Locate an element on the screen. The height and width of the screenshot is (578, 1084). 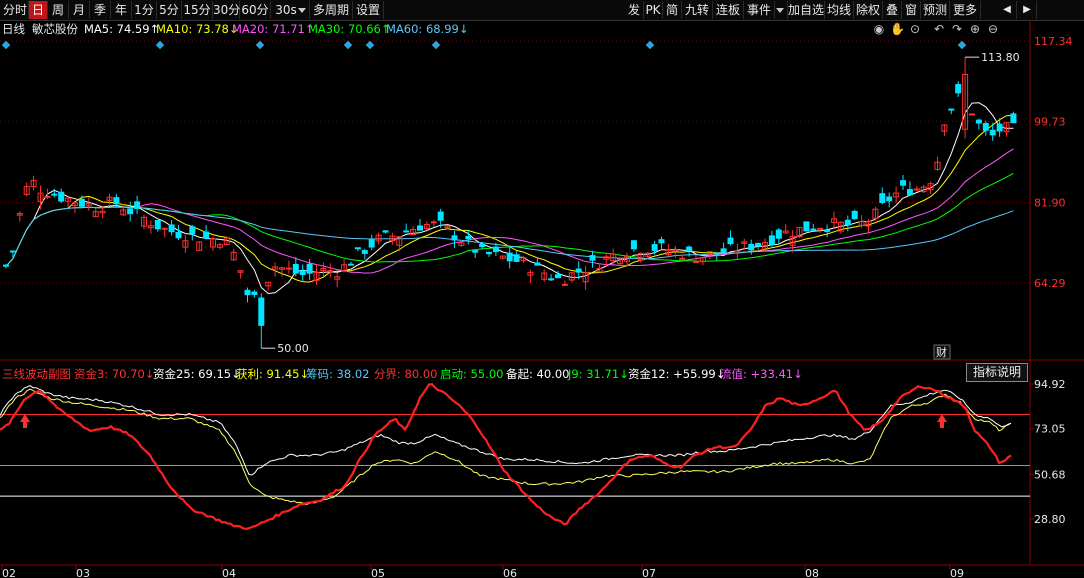
time-axis-label: 07 is located at coordinates (649, 572).